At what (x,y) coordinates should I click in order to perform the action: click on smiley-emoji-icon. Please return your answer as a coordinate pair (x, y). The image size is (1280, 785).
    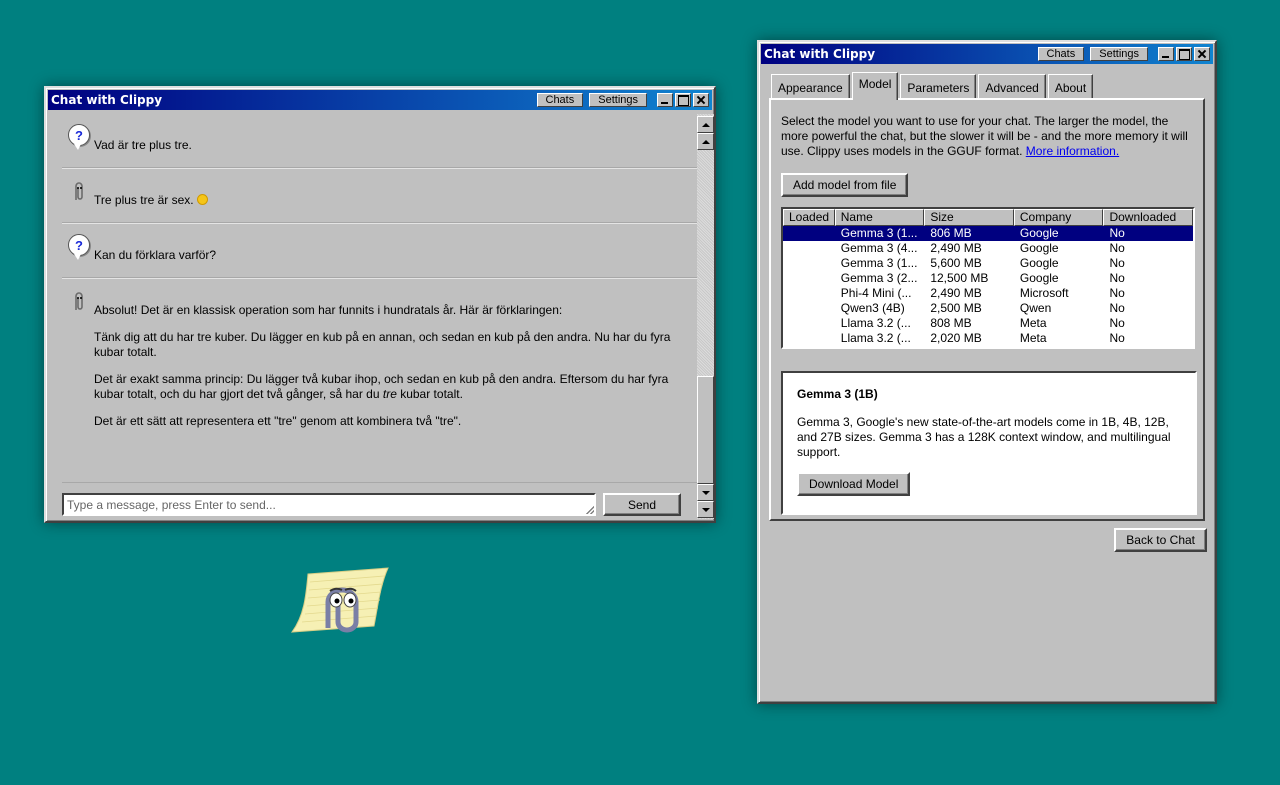
    Looking at the image, I should click on (202, 199).